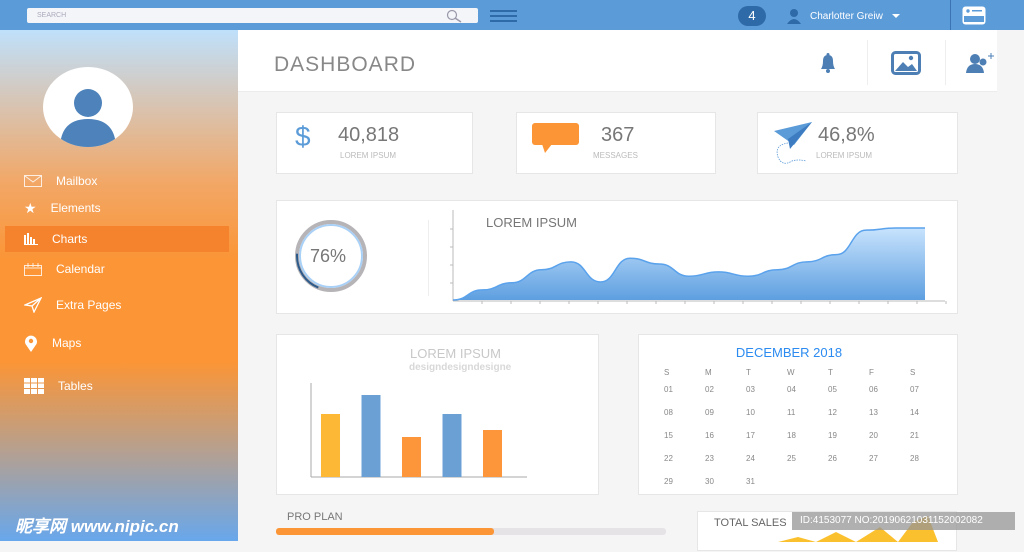 The image size is (1024, 552). What do you see at coordinates (795, 458) in the screenshot?
I see `calendar-day: 25` at bounding box center [795, 458].